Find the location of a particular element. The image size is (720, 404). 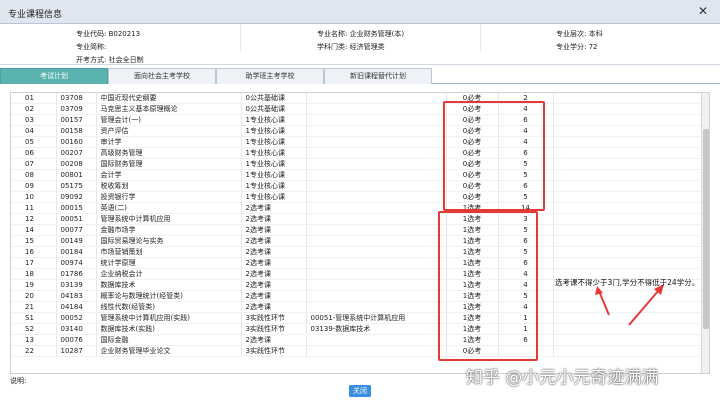

info-row: 专业代码: B020213 专业名称: 企业财务管理(本) 专业层次: 本科 is located at coordinates (360, 33).